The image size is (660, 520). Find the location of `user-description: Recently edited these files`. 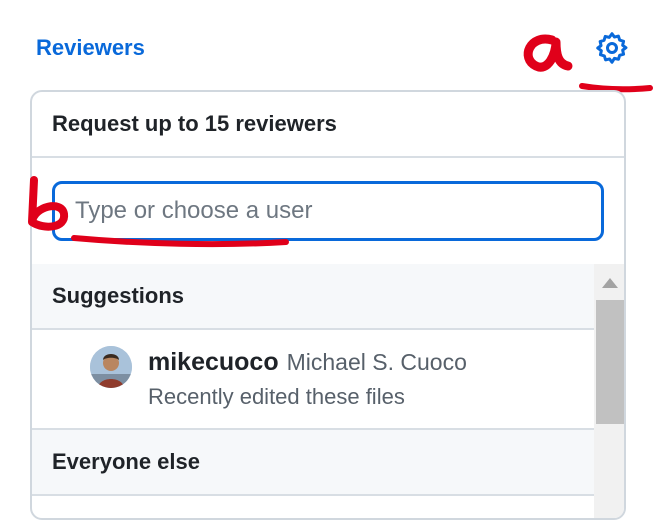

user-description: Recently edited these files is located at coordinates (276, 396).